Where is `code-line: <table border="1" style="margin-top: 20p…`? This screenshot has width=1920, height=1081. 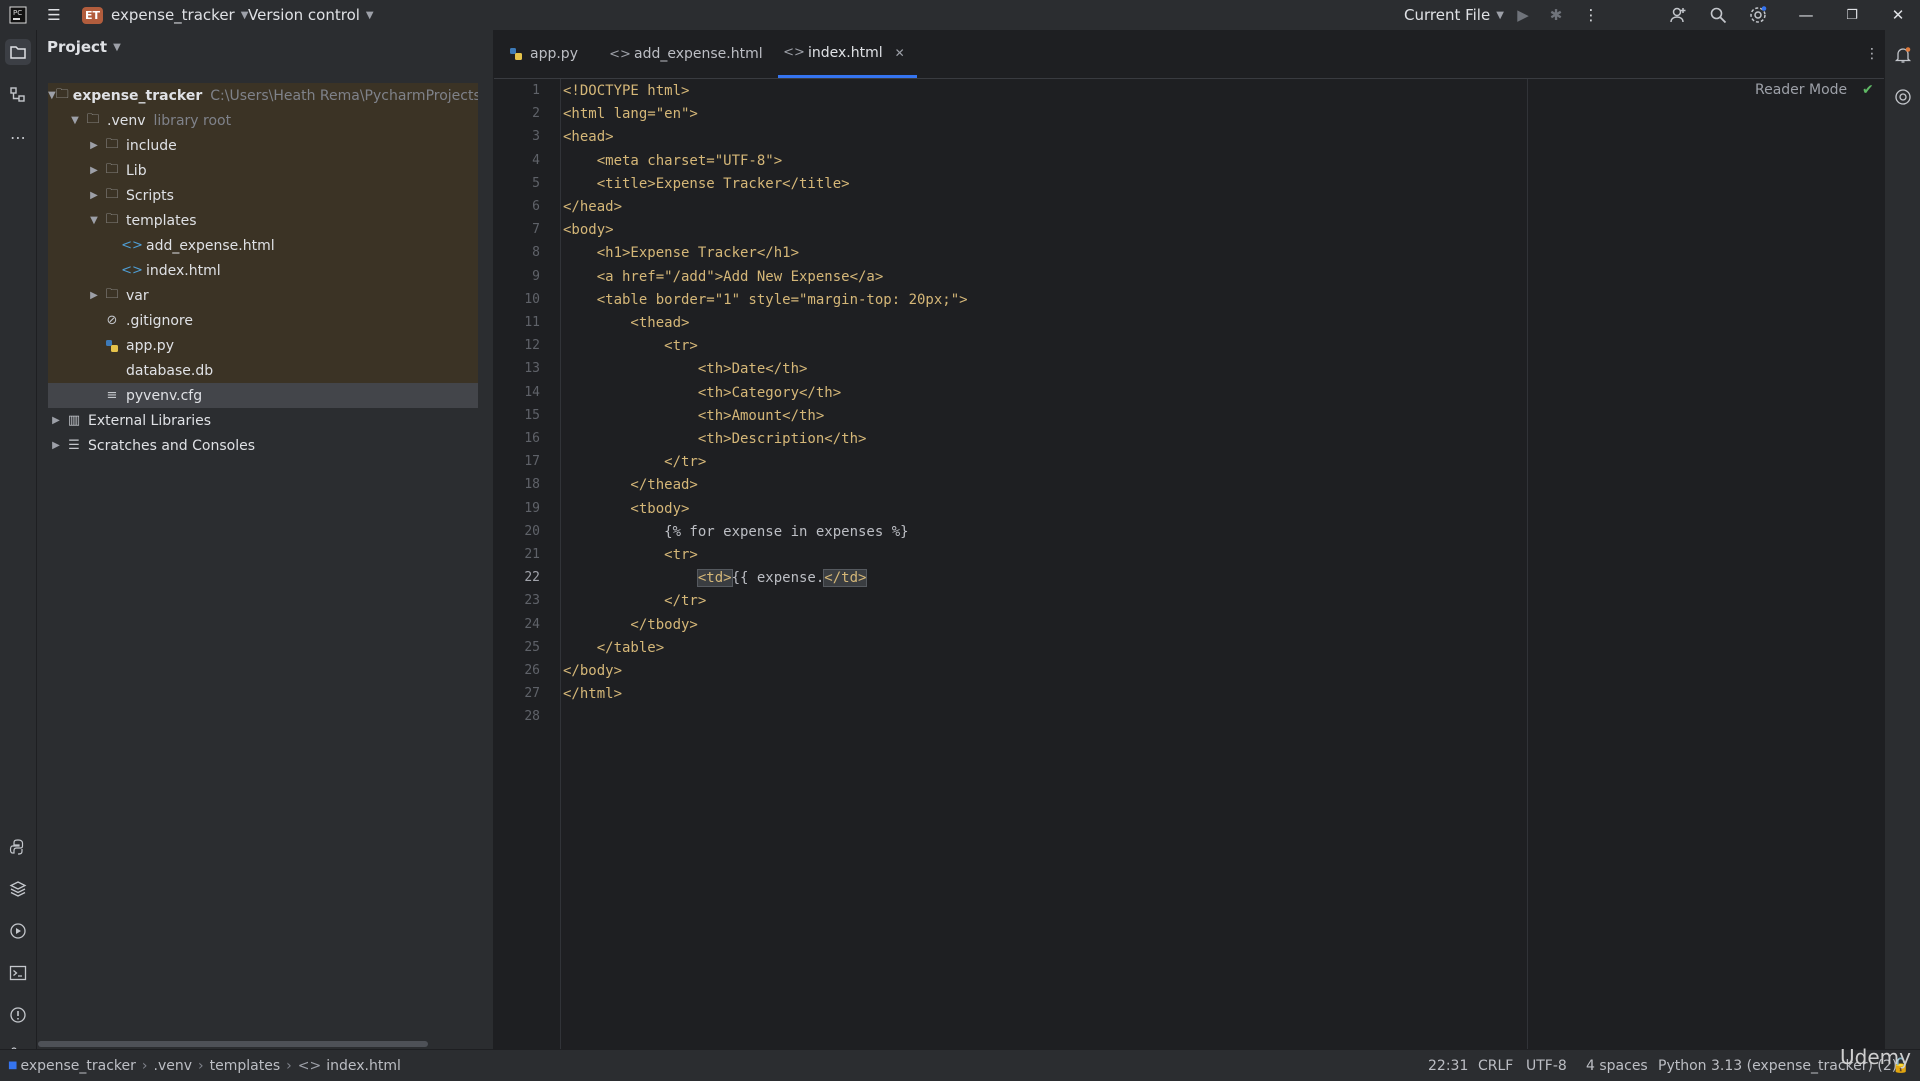
code-line: <table border="1" style="margin-top: 20p… is located at coordinates (765, 300).